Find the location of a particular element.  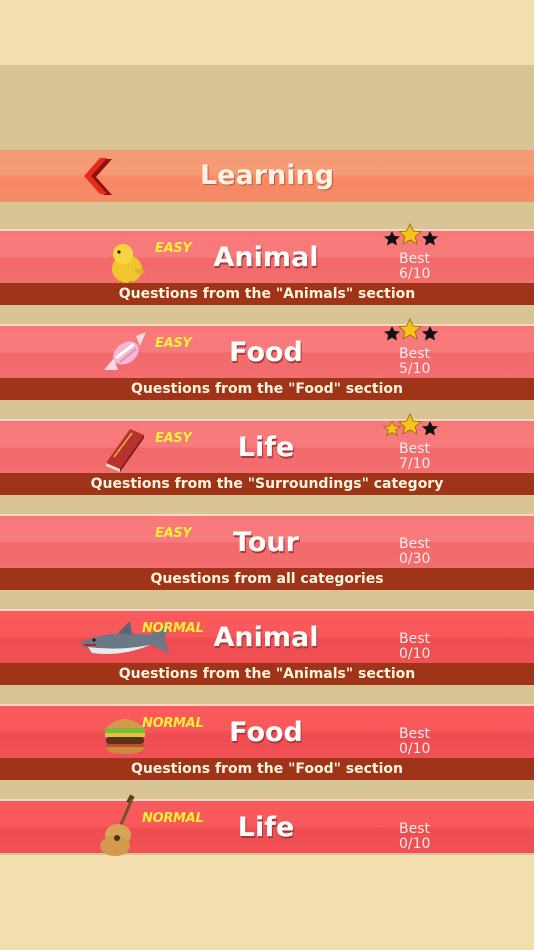

category-title: Tour is located at coordinates (266, 542).